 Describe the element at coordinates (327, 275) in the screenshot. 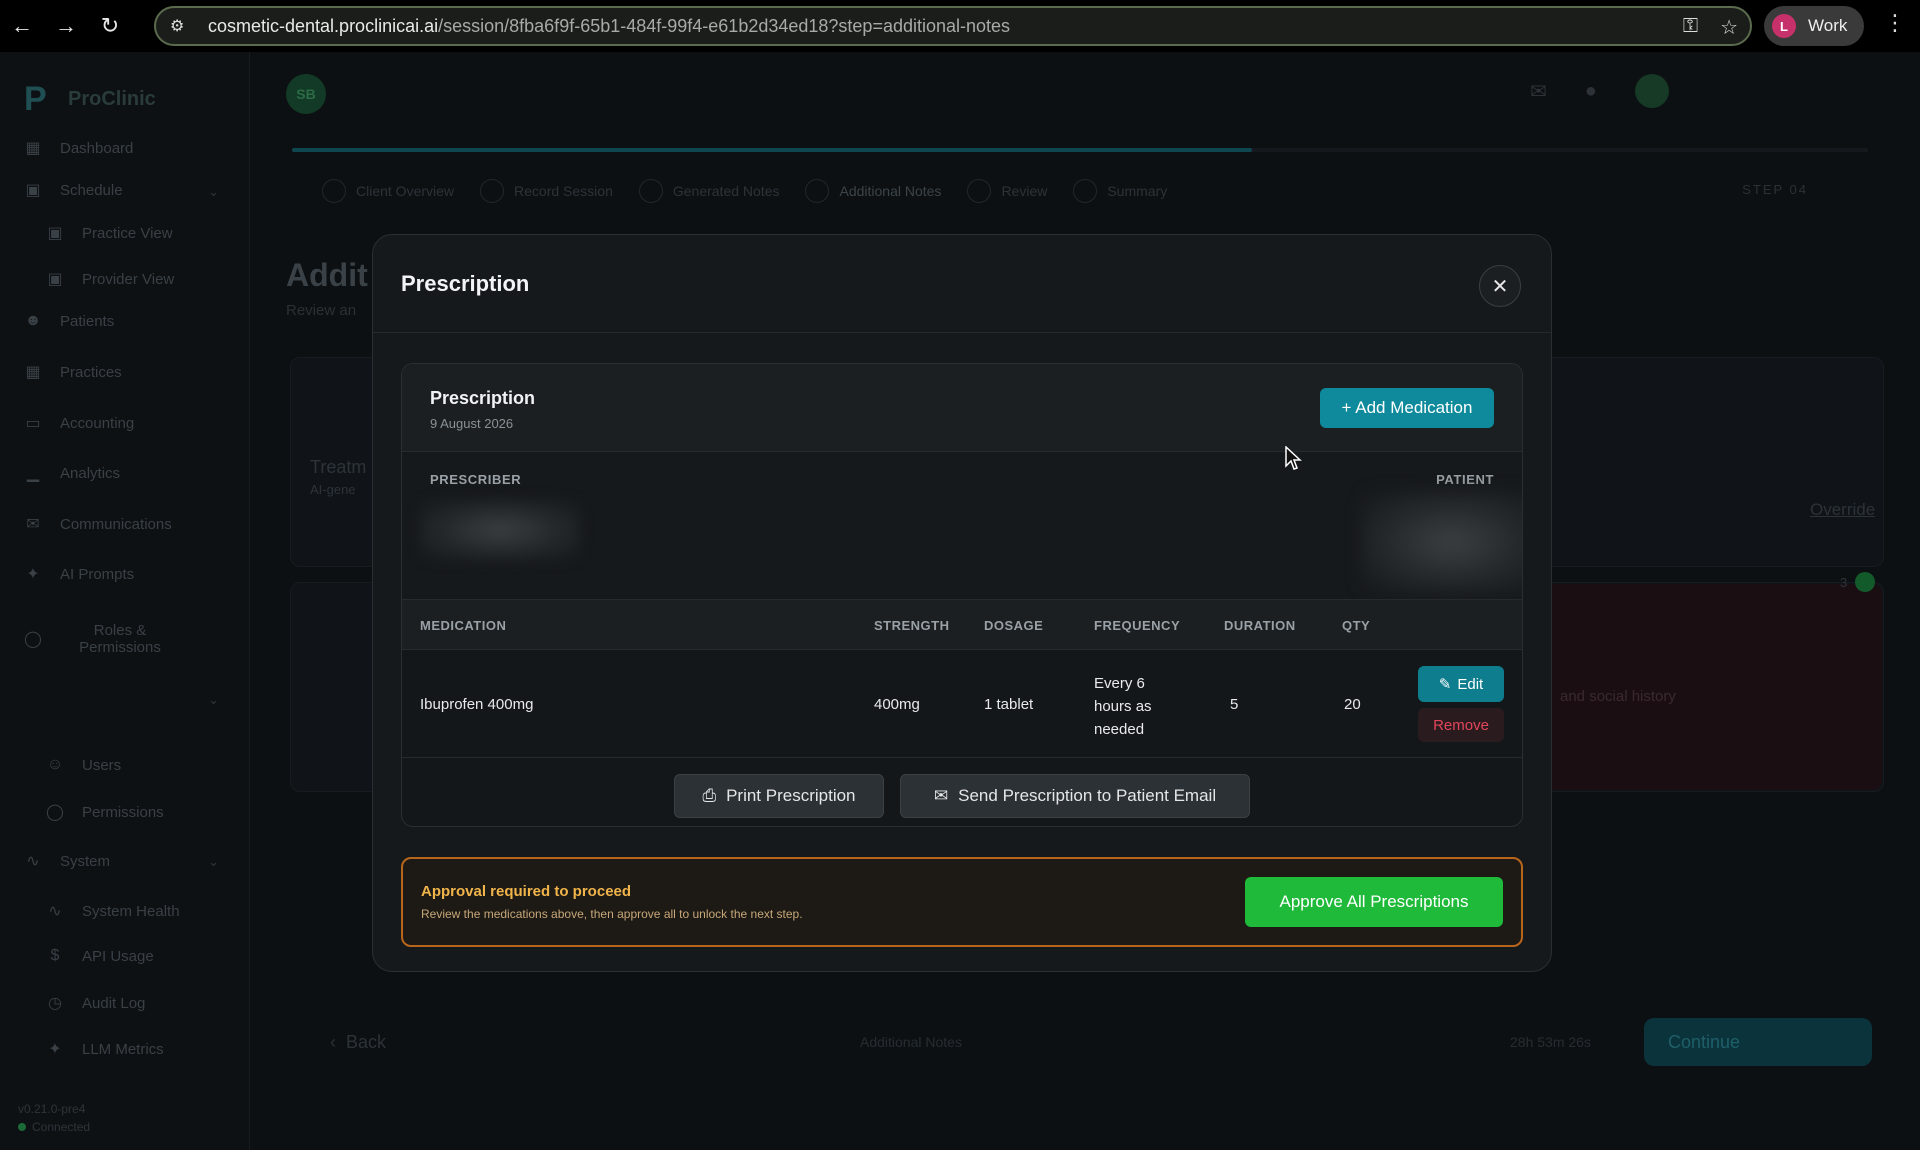

I see `page-title: Addit` at that location.